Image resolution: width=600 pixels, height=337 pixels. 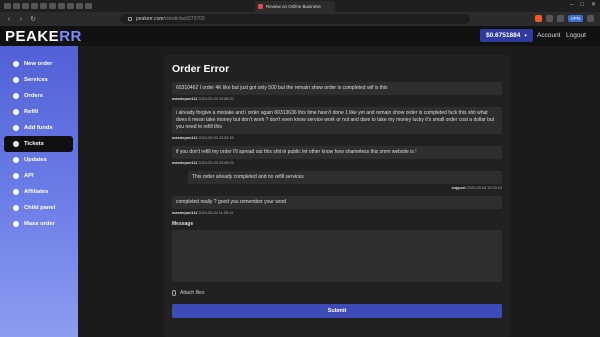 What do you see at coordinates (538, 18) in the screenshot?
I see `brave-shield-icon` at bounding box center [538, 18].